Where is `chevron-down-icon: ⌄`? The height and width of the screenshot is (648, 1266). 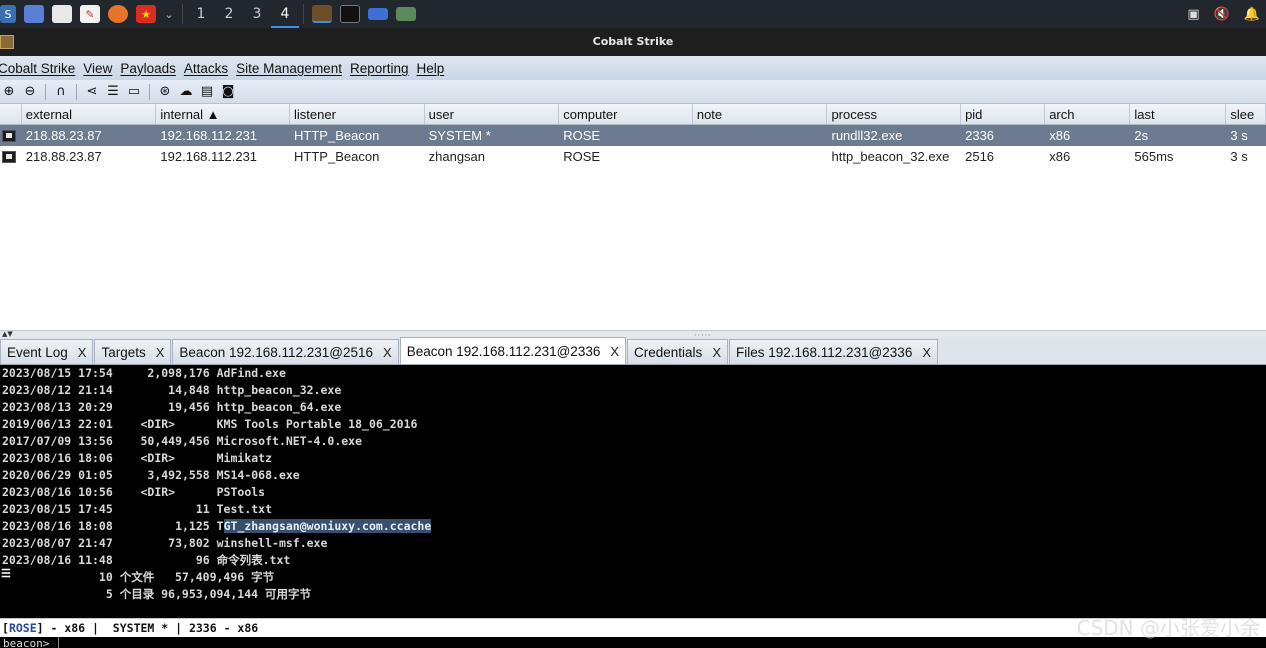 chevron-down-icon: ⌄ is located at coordinates (169, 14).